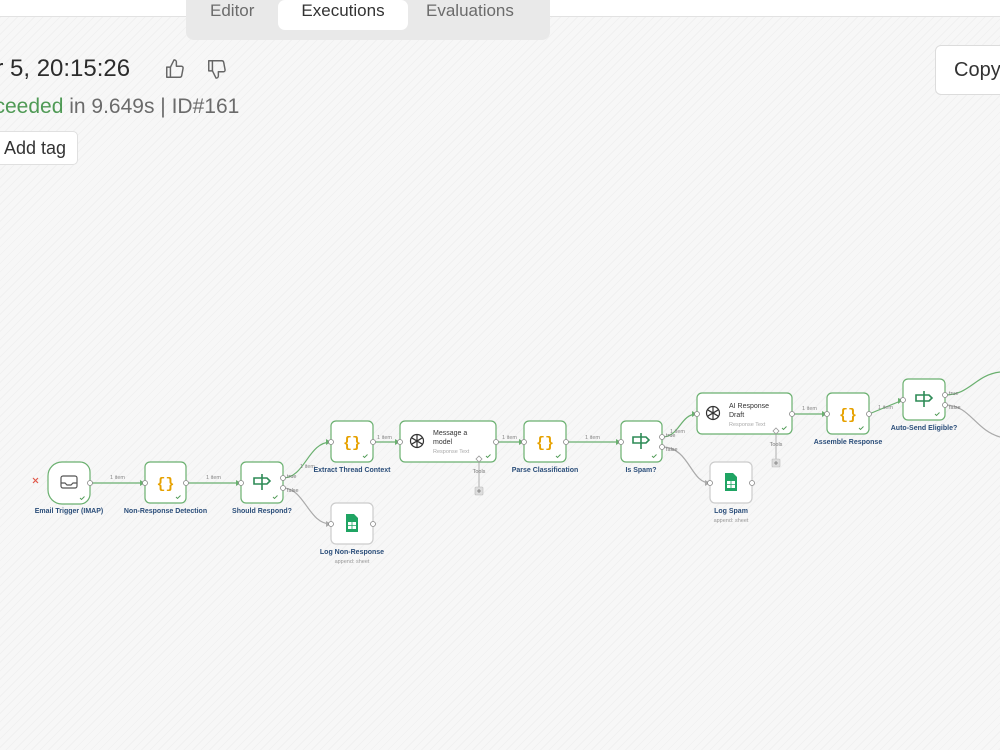 Image resolution: width=1000 pixels, height=750 pixels. I want to click on node-message-a-model: Message a model Response Text, so click(448, 441).